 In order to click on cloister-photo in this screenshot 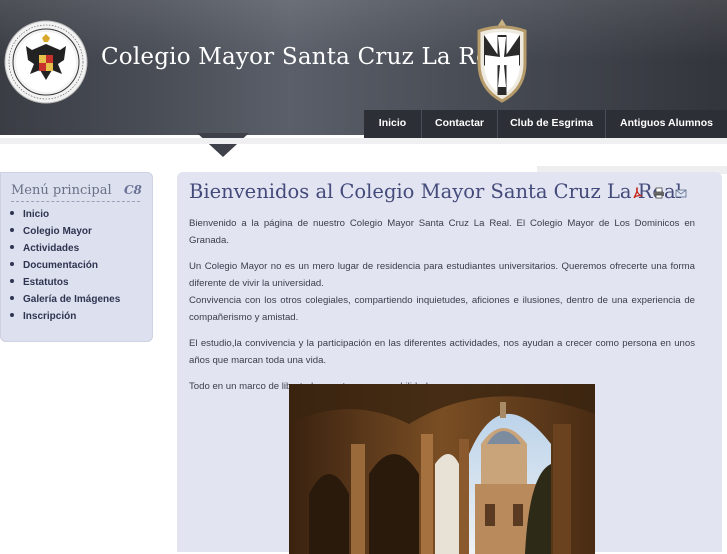, I will do `click(442, 469)`.